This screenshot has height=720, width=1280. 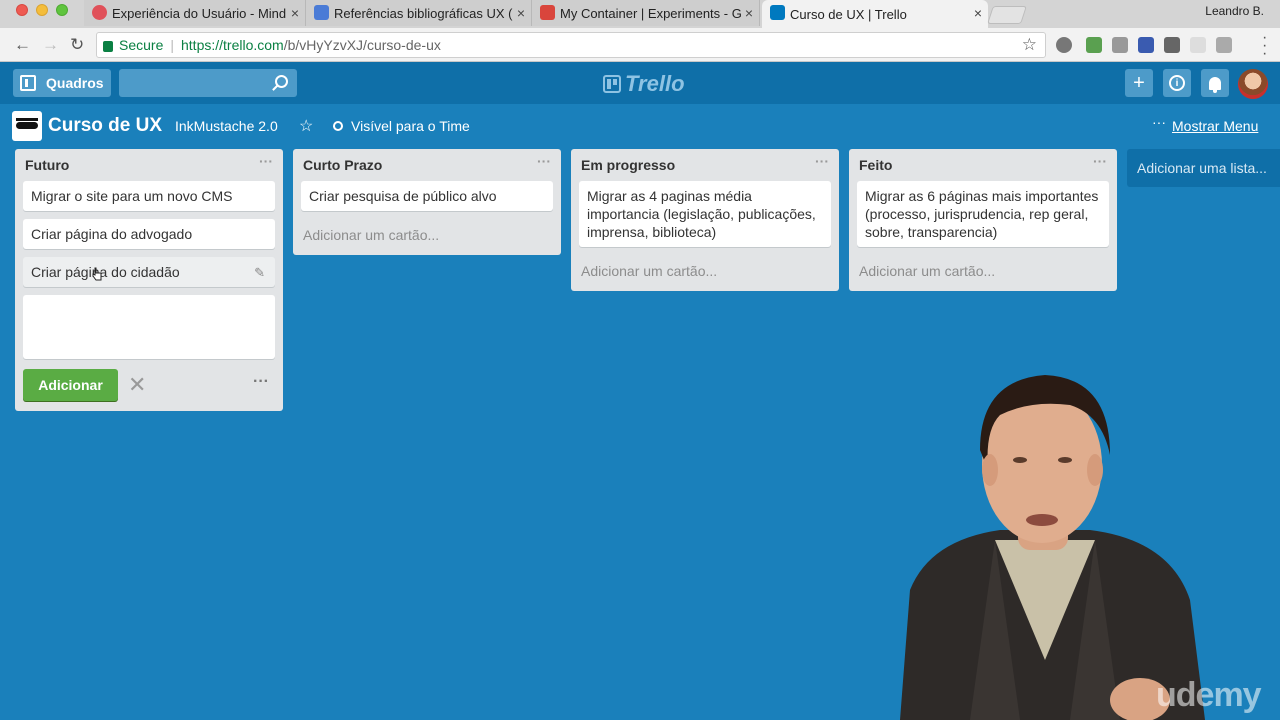 I want to click on trello-logo-icon, so click(x=612, y=84).